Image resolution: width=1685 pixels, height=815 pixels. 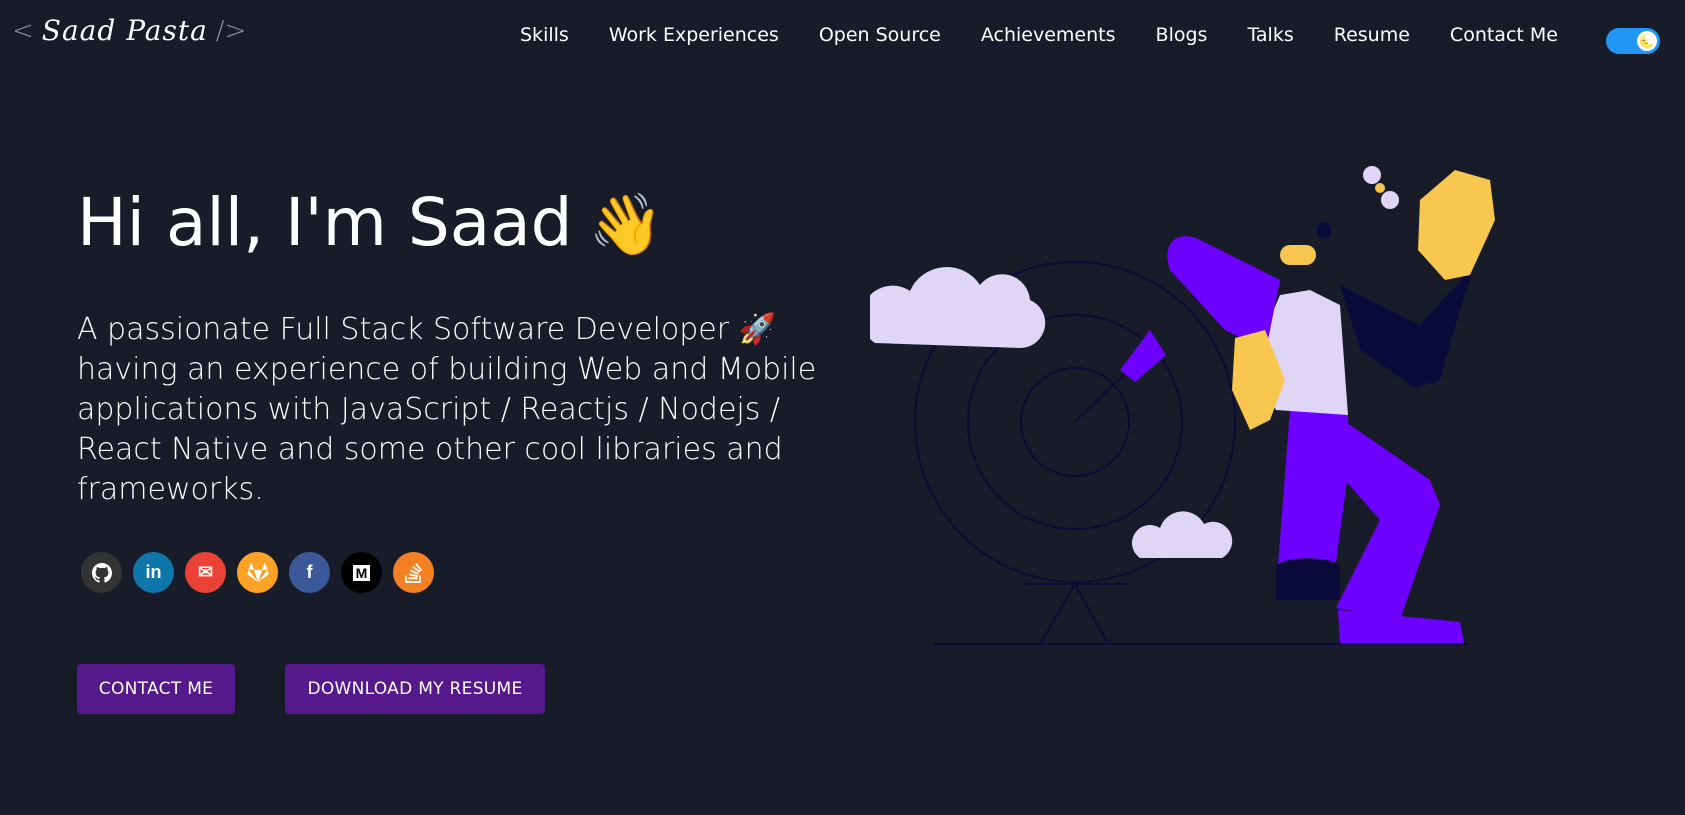 I want to click on contact-me-button: CONTACT ME, so click(x=156, y=689).